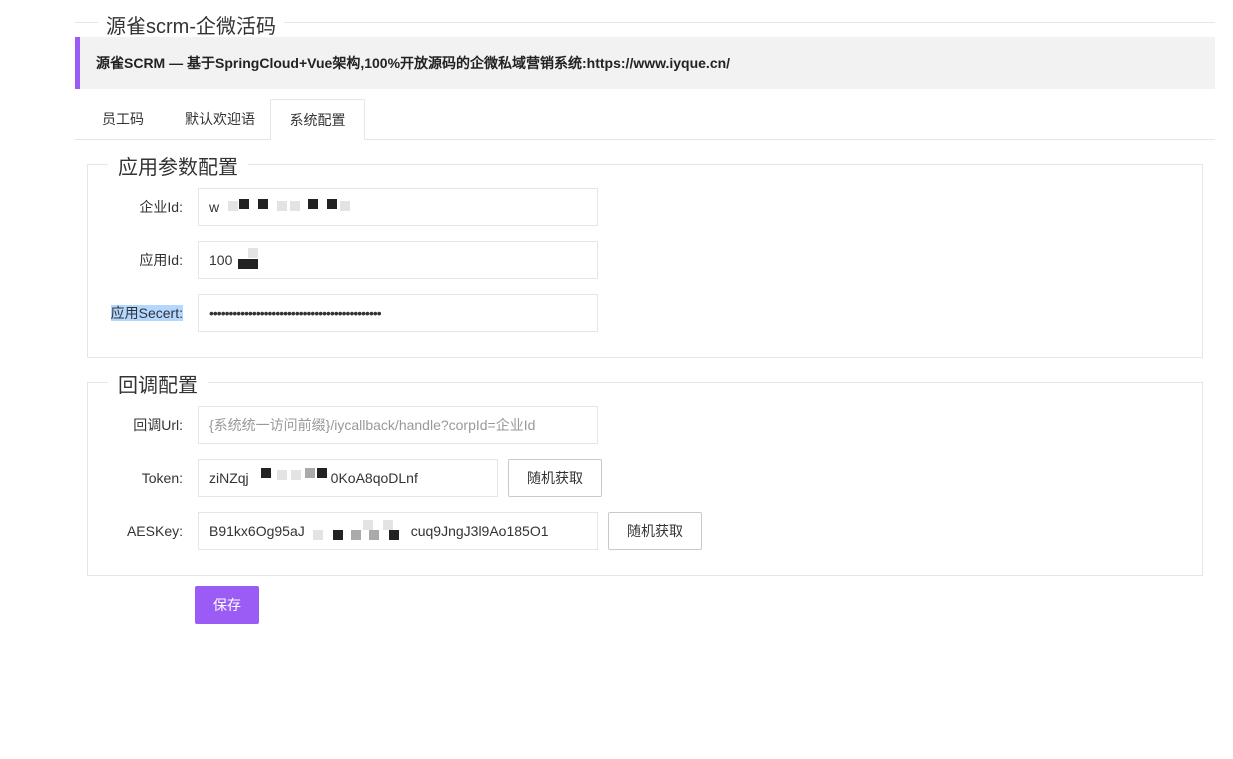 The image size is (1233, 759). I want to click on secret-label-text: 应用Secert:, so click(146, 313).